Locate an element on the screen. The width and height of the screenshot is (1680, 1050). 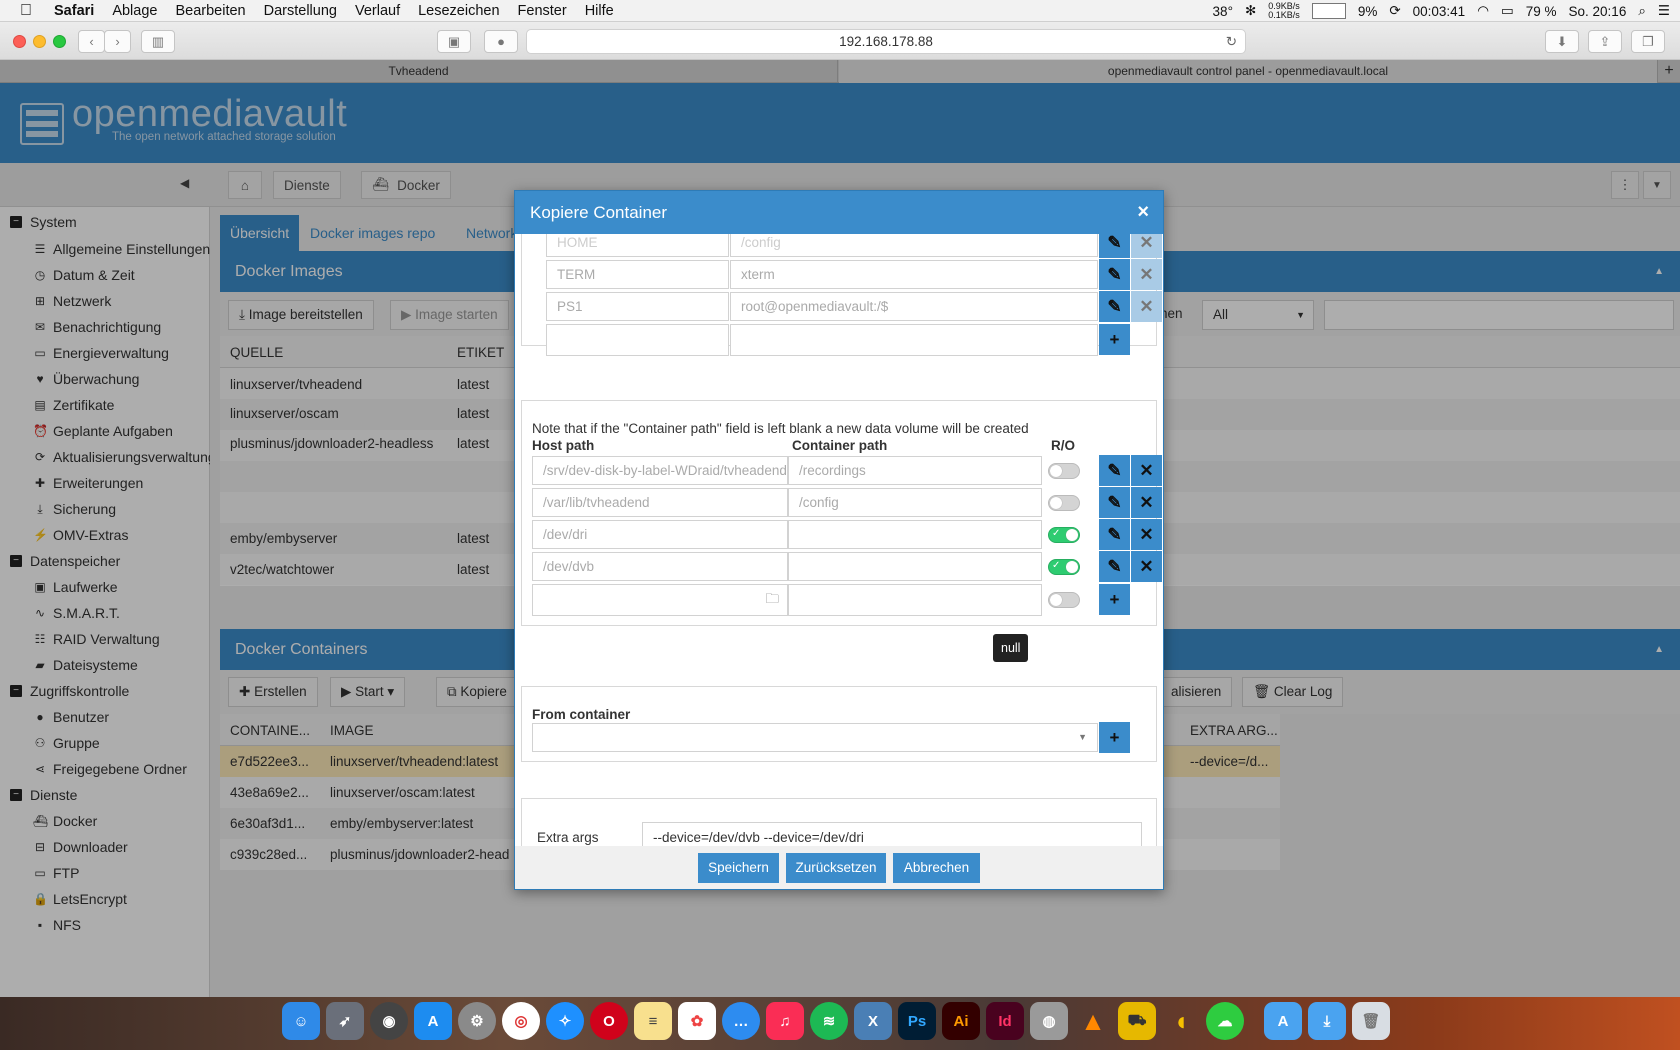
downloads-icon: ⬇ is located at coordinates (1562, 41).